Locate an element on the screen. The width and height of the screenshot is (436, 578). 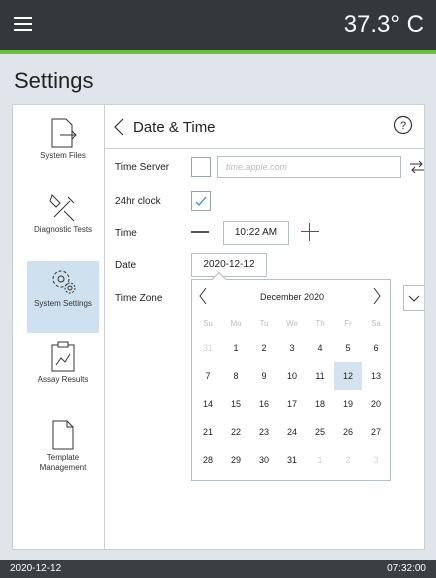
calendar-day: 27 is located at coordinates (376, 432).